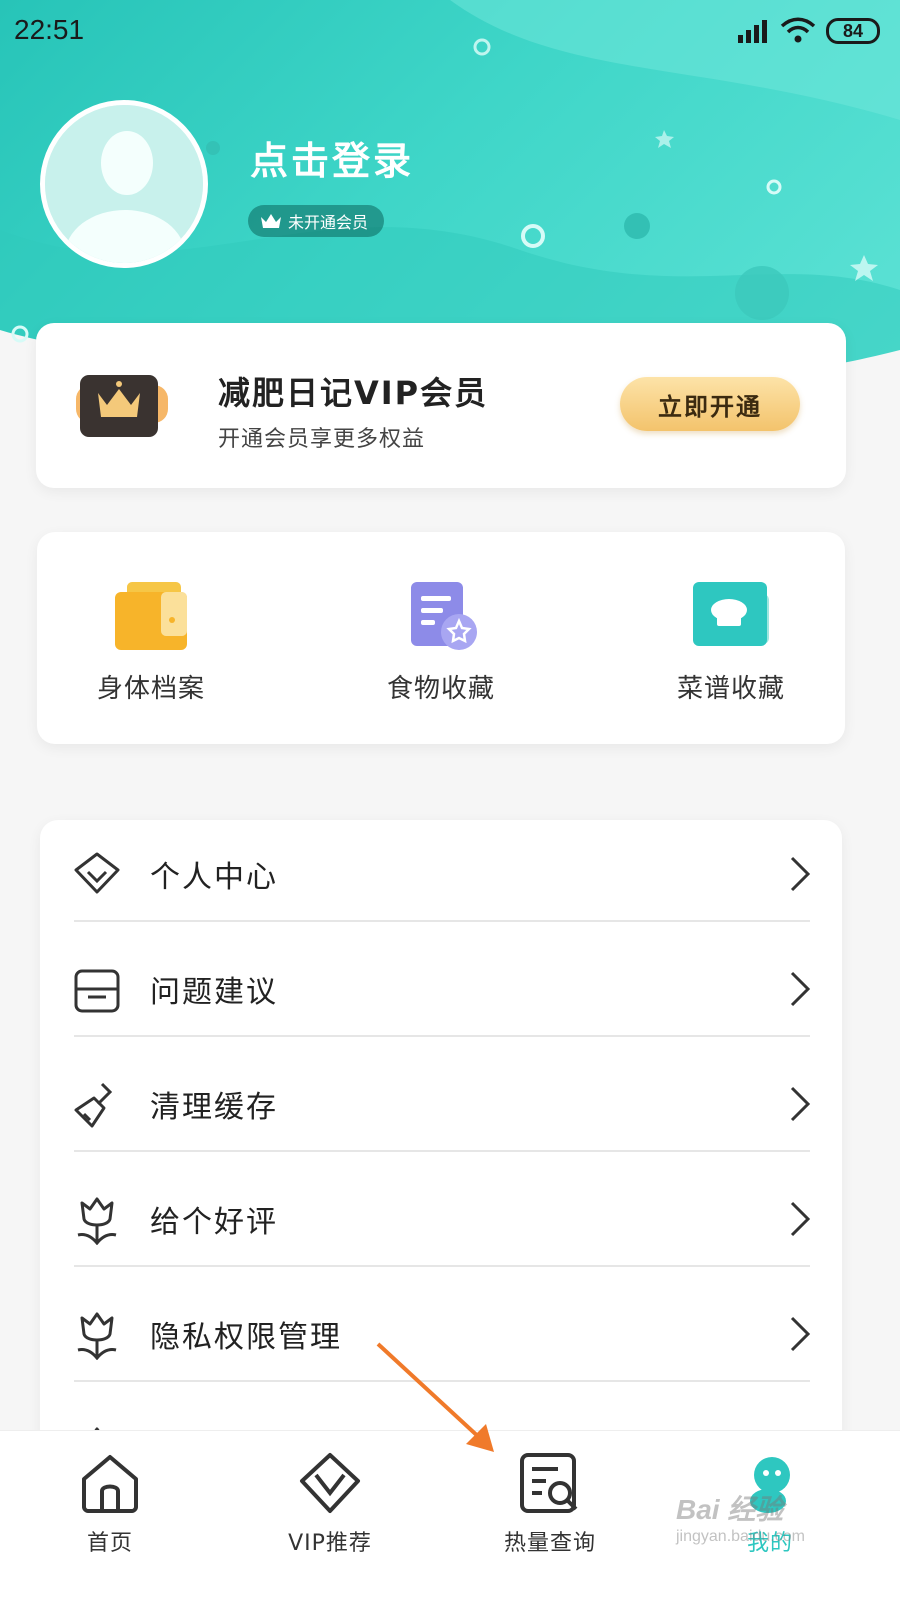 The width and height of the screenshot is (900, 1600). Describe the element at coordinates (549, 1543) in the screenshot. I see `tab-label: 热量查询` at that location.